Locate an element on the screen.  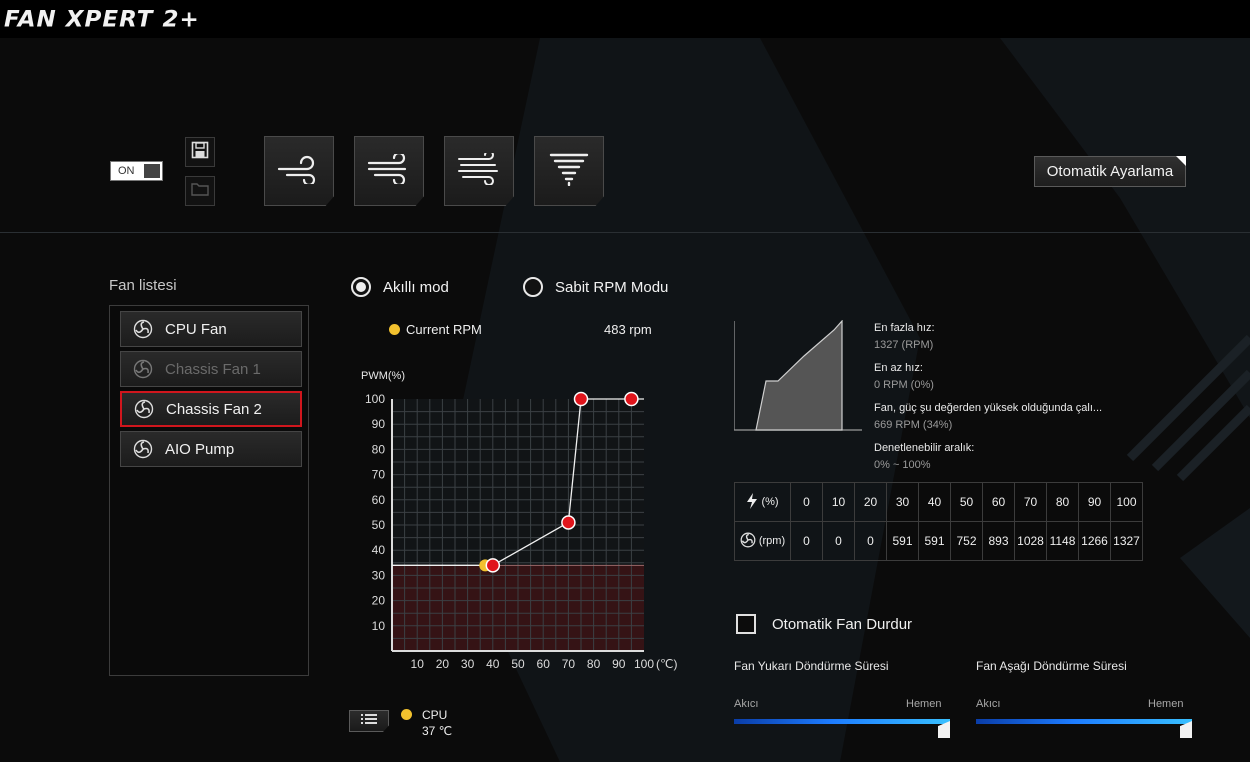
fixed-rpm-mode-radio is located at coordinates (533, 287).